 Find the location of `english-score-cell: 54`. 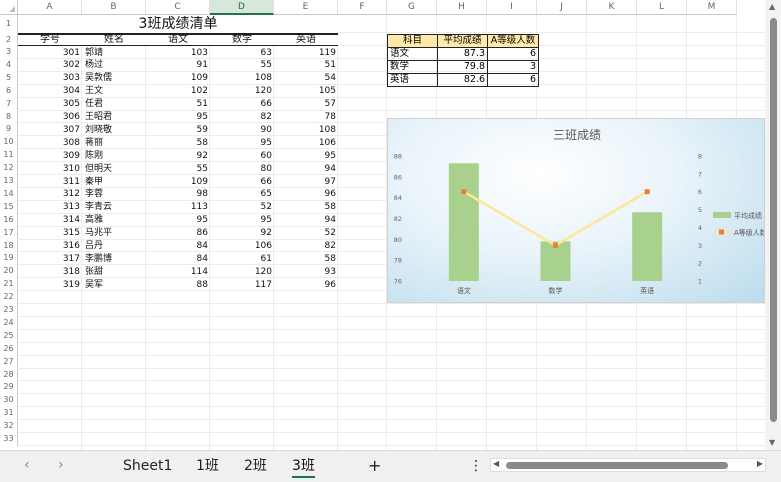

english-score-cell: 54 is located at coordinates (305, 78).